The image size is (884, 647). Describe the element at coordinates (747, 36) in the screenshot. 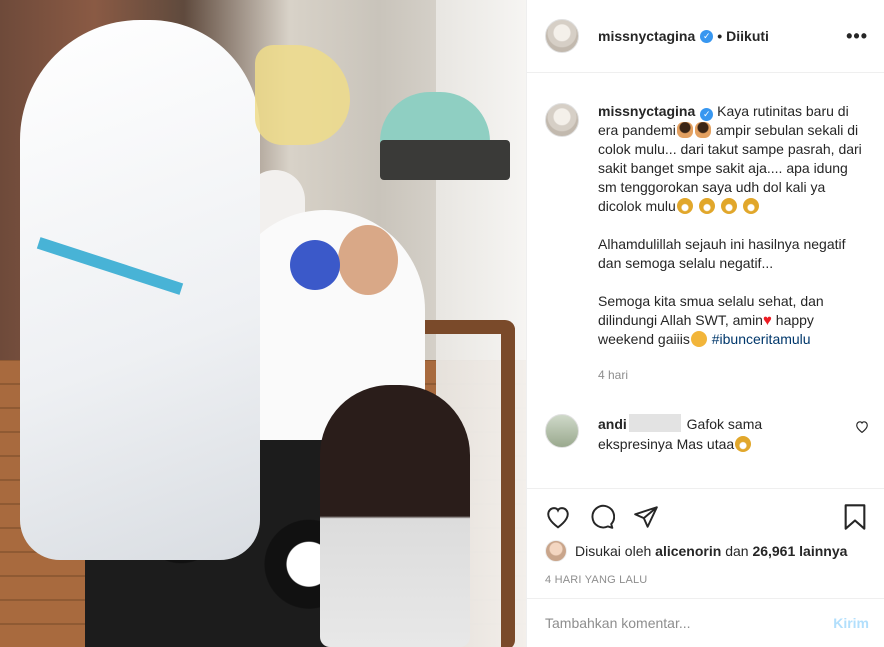

I see `follow-status-button: Diikuti` at that location.